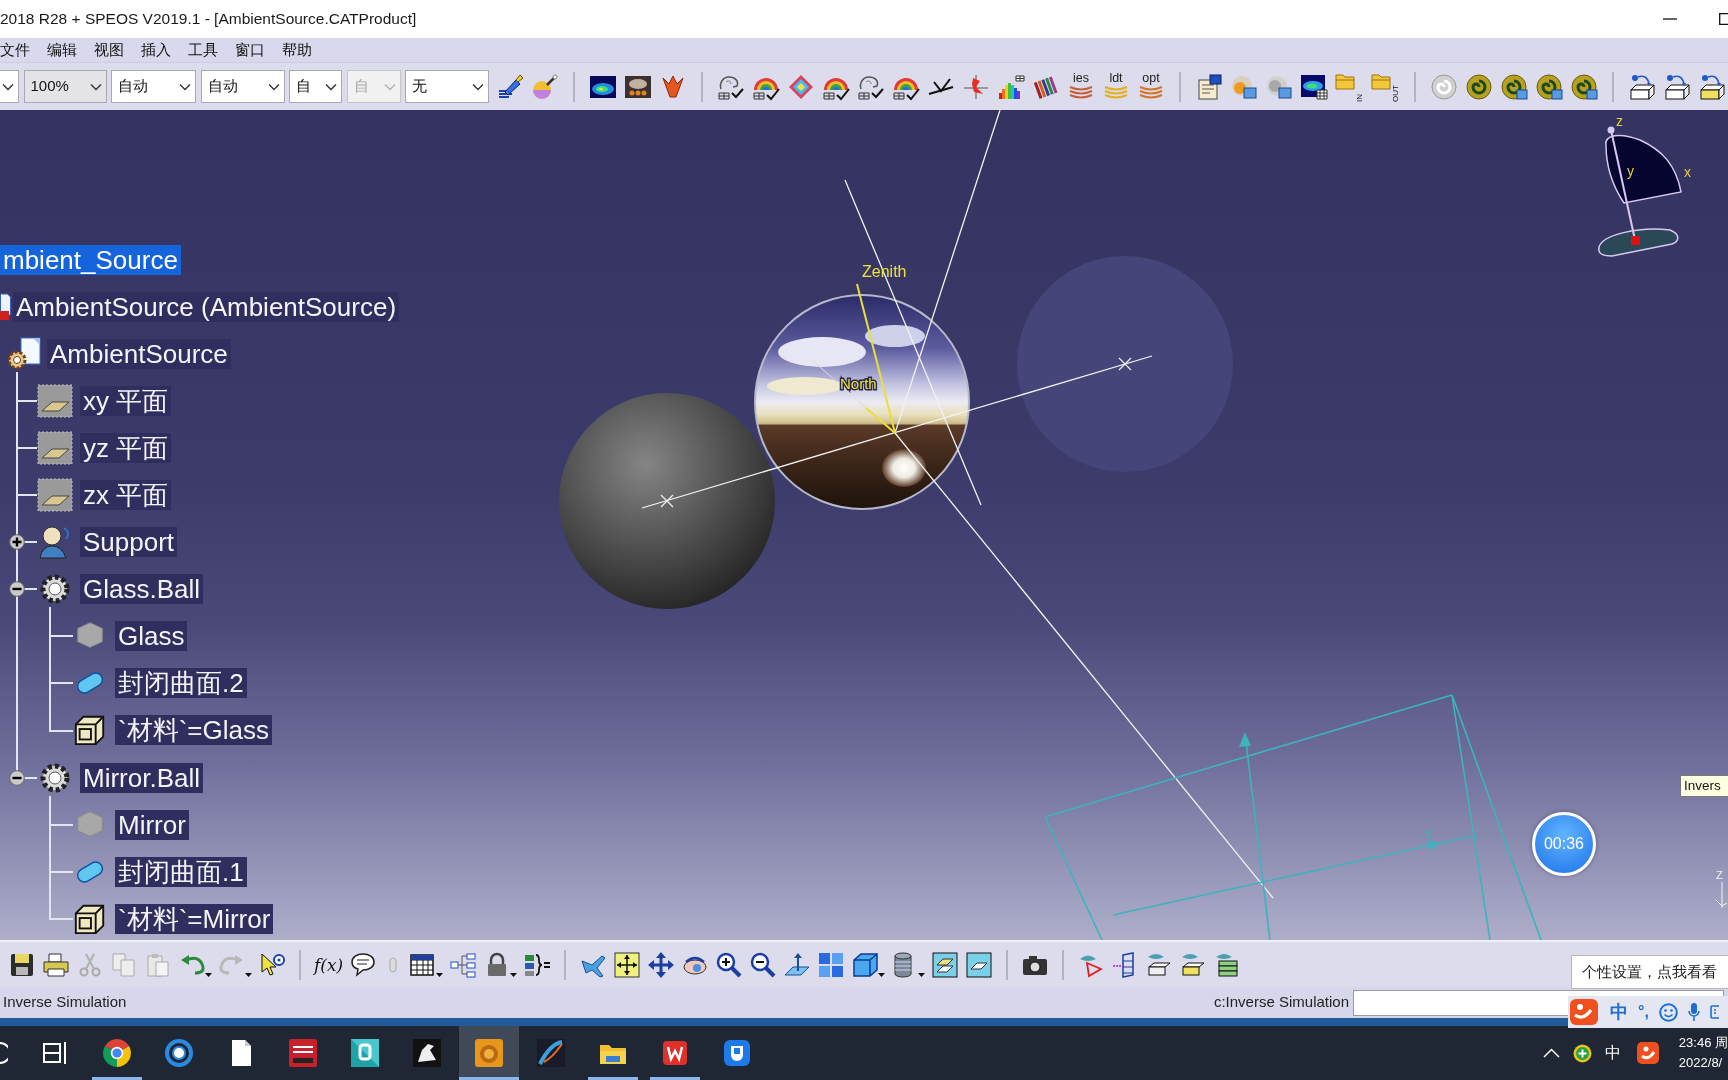  What do you see at coordinates (1116, 86) in the screenshot?
I see `format-button: ldt` at bounding box center [1116, 86].